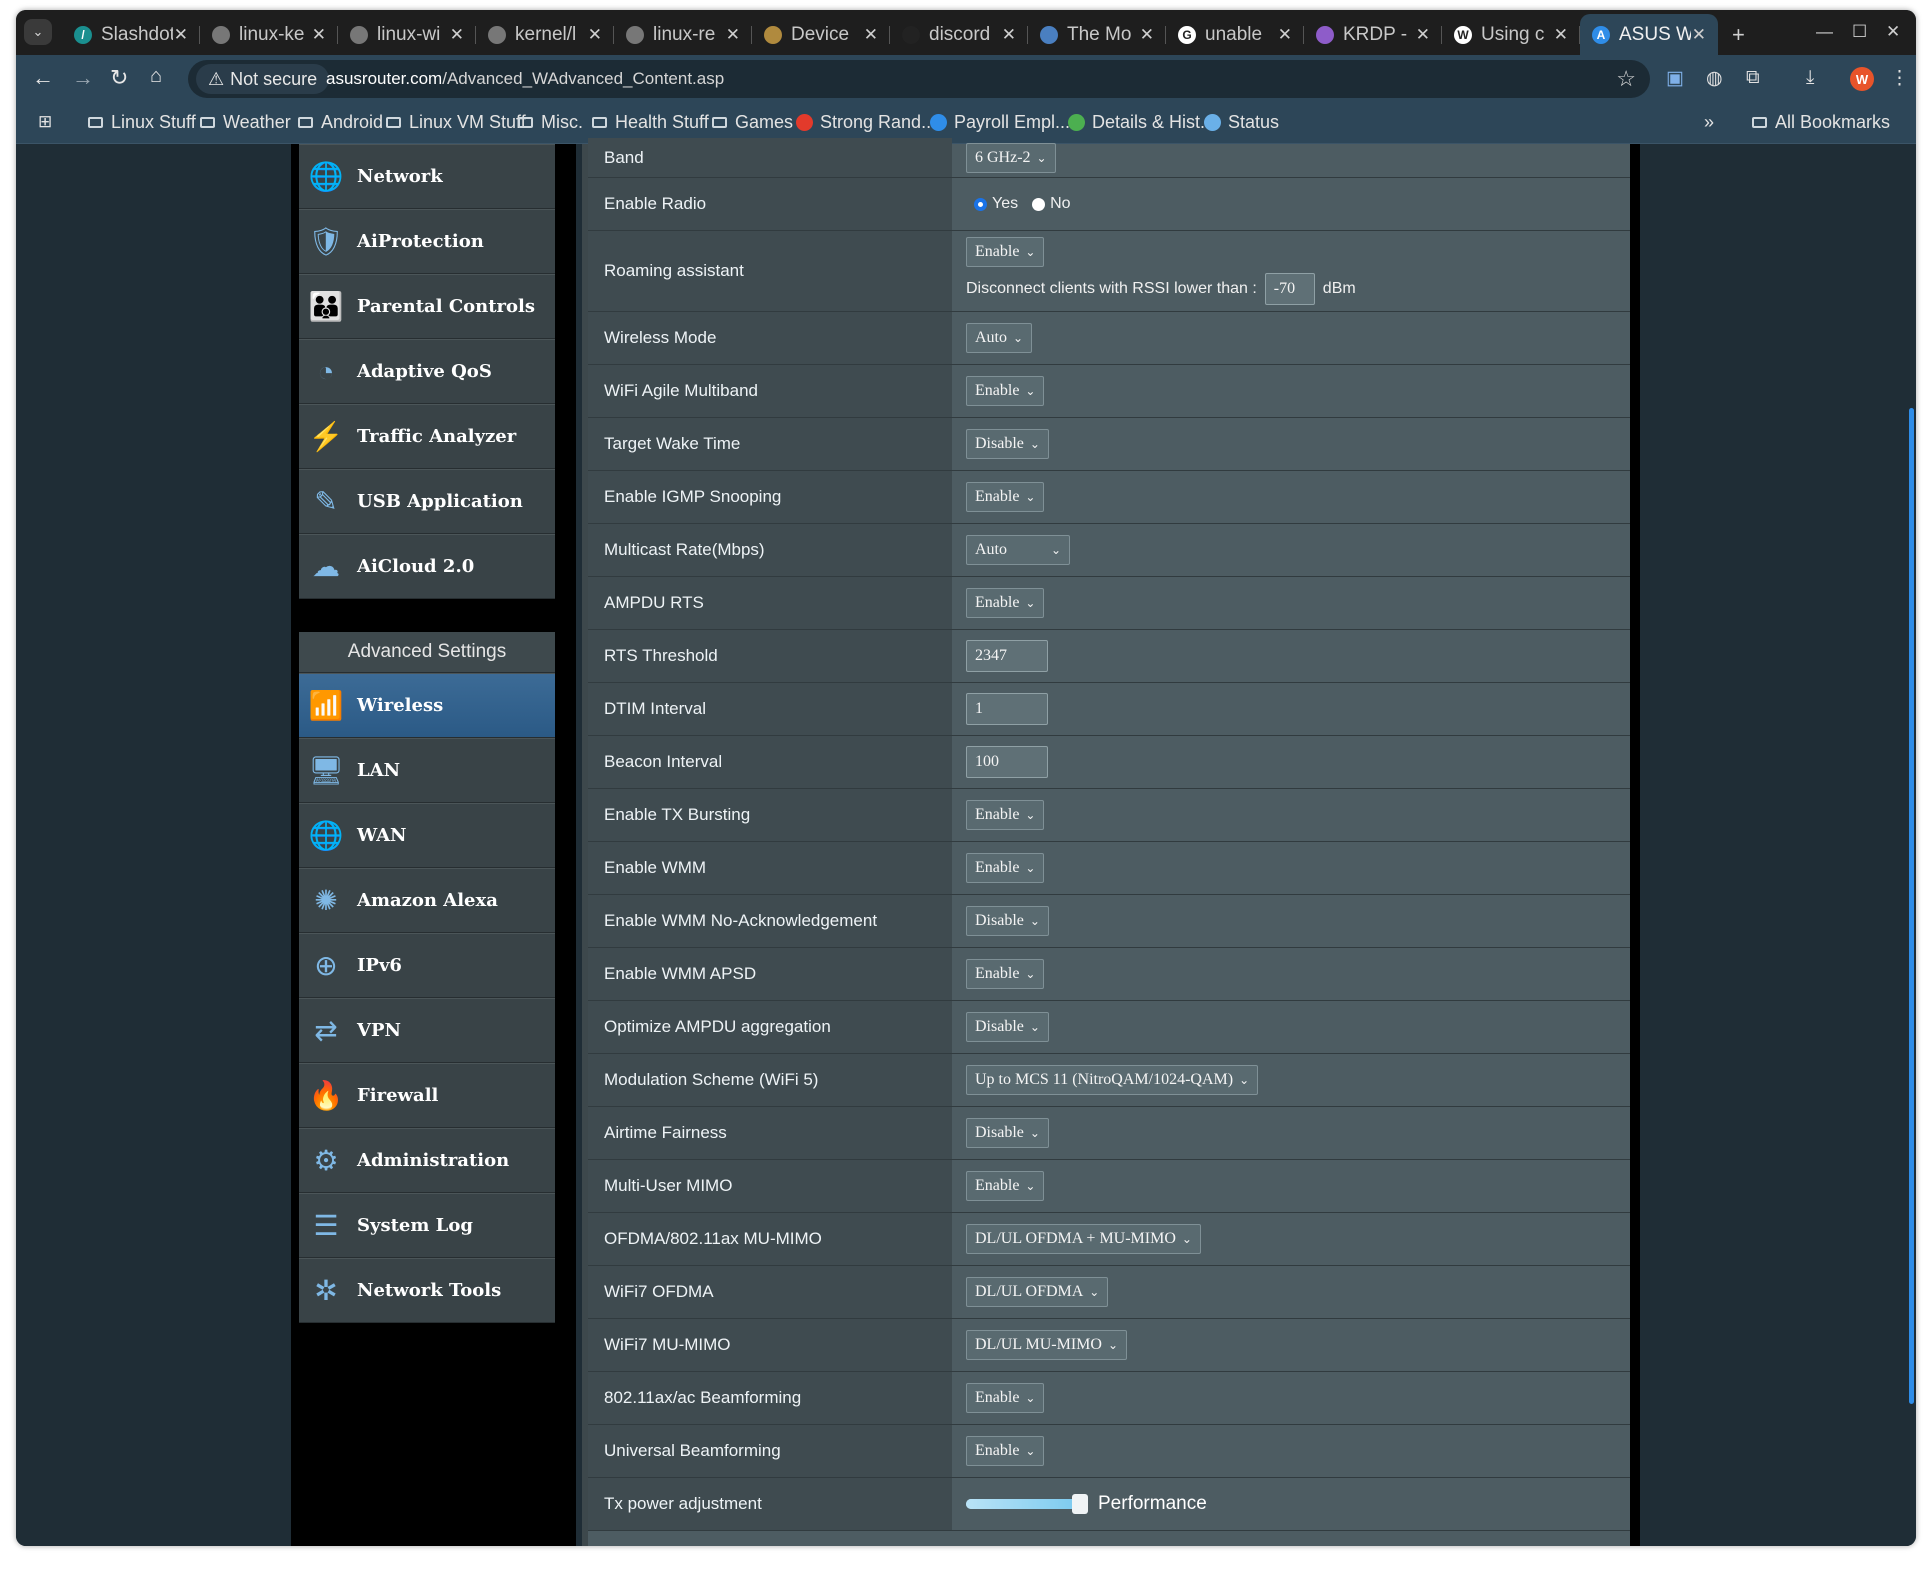  I want to click on sidebar-item-aicloud-2-0: ☁ AiCloud 2.0, so click(427, 566).